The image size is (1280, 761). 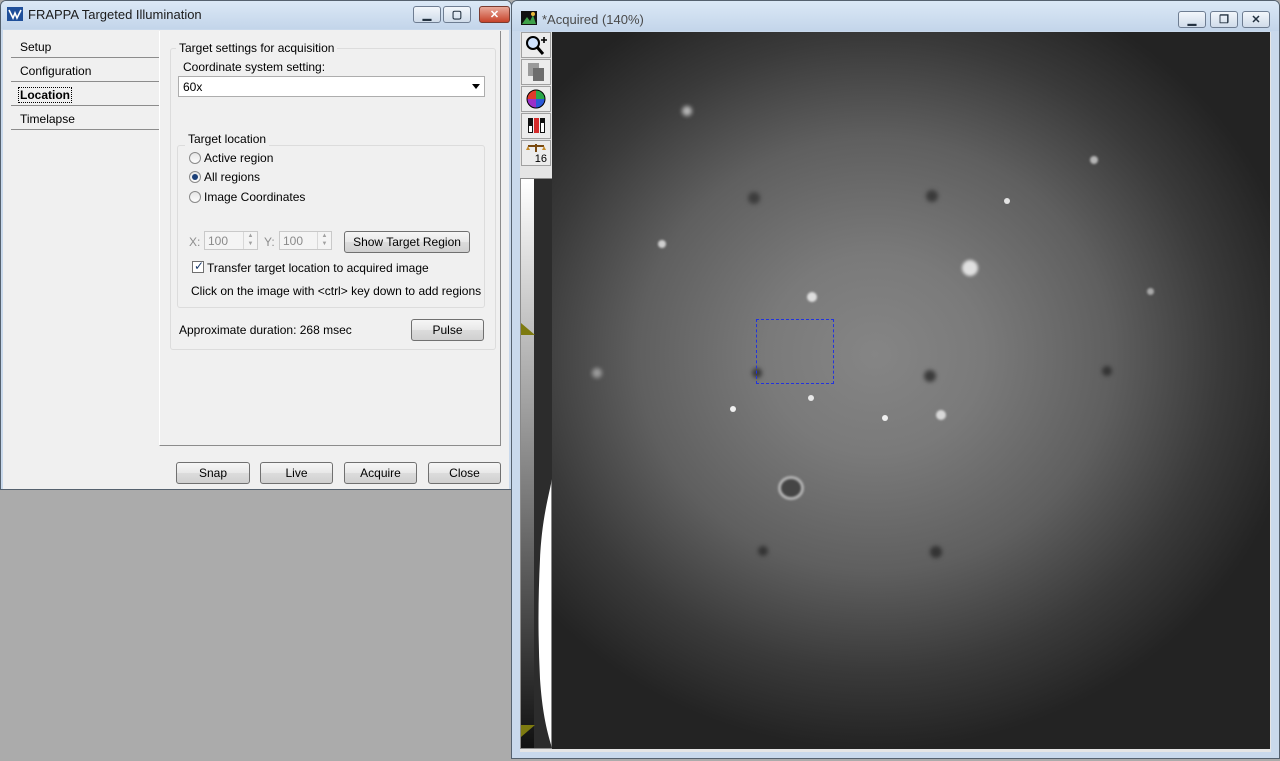 What do you see at coordinates (232, 177) in the screenshot?
I see `radio-all-regions-label: All regions` at bounding box center [232, 177].